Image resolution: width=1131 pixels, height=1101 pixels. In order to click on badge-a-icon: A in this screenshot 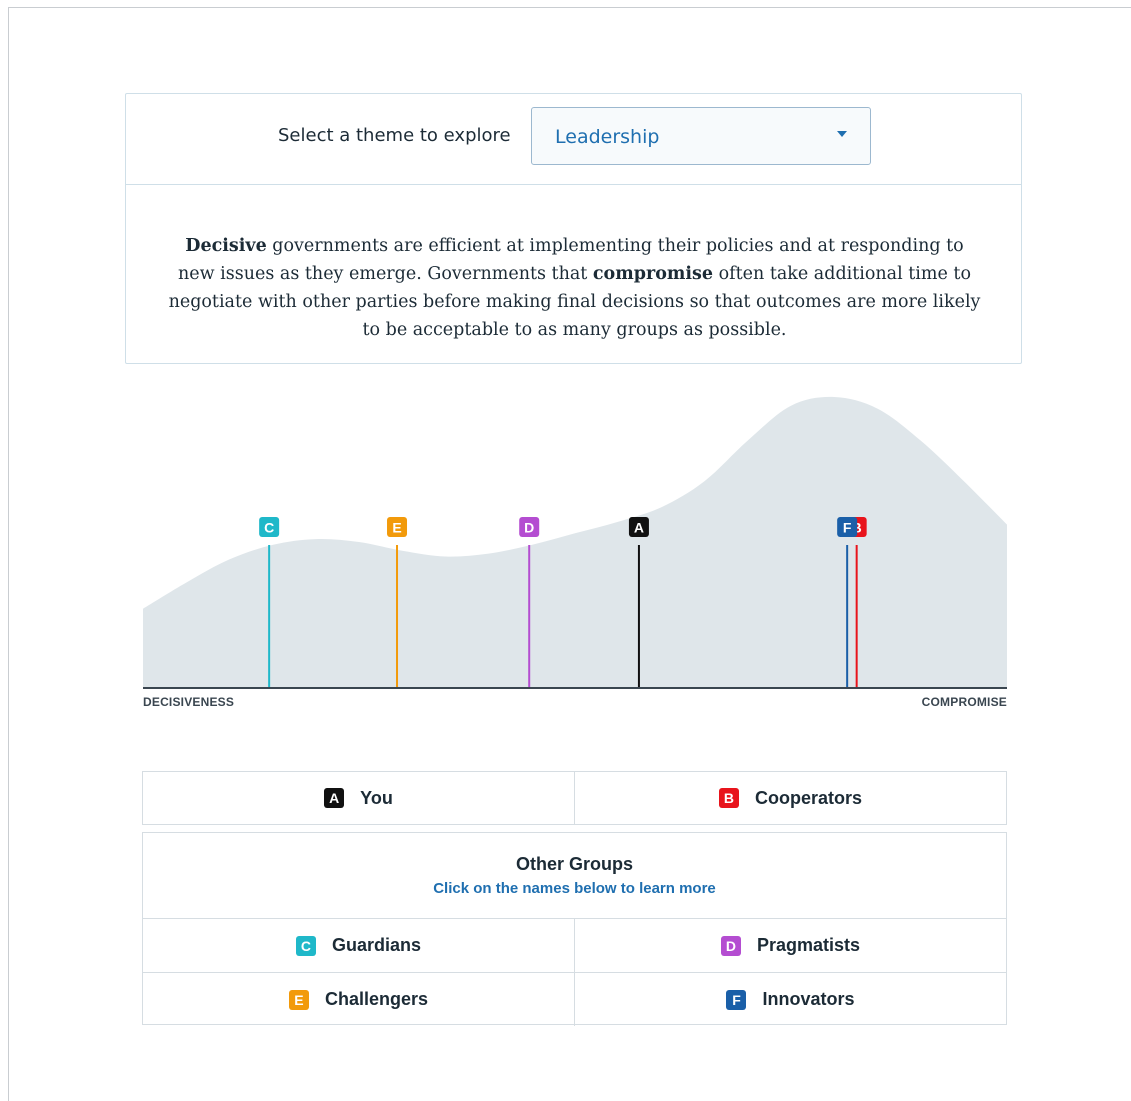, I will do `click(334, 798)`.